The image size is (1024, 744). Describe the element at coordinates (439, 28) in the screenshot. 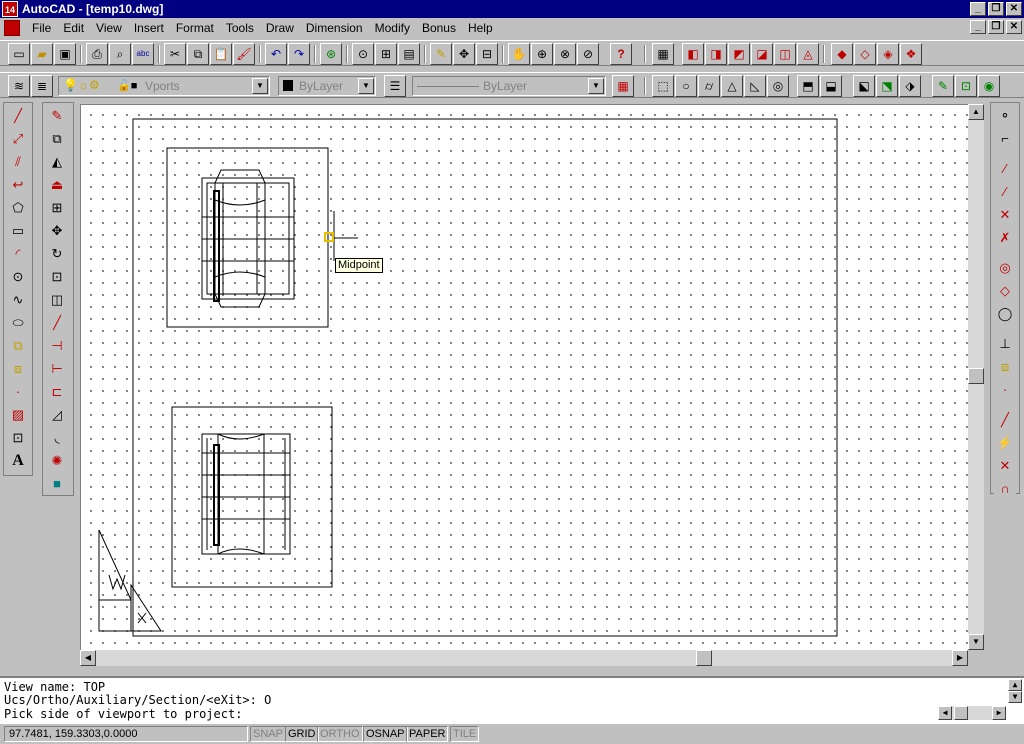

I see `menu-bonus: Bonus` at that location.